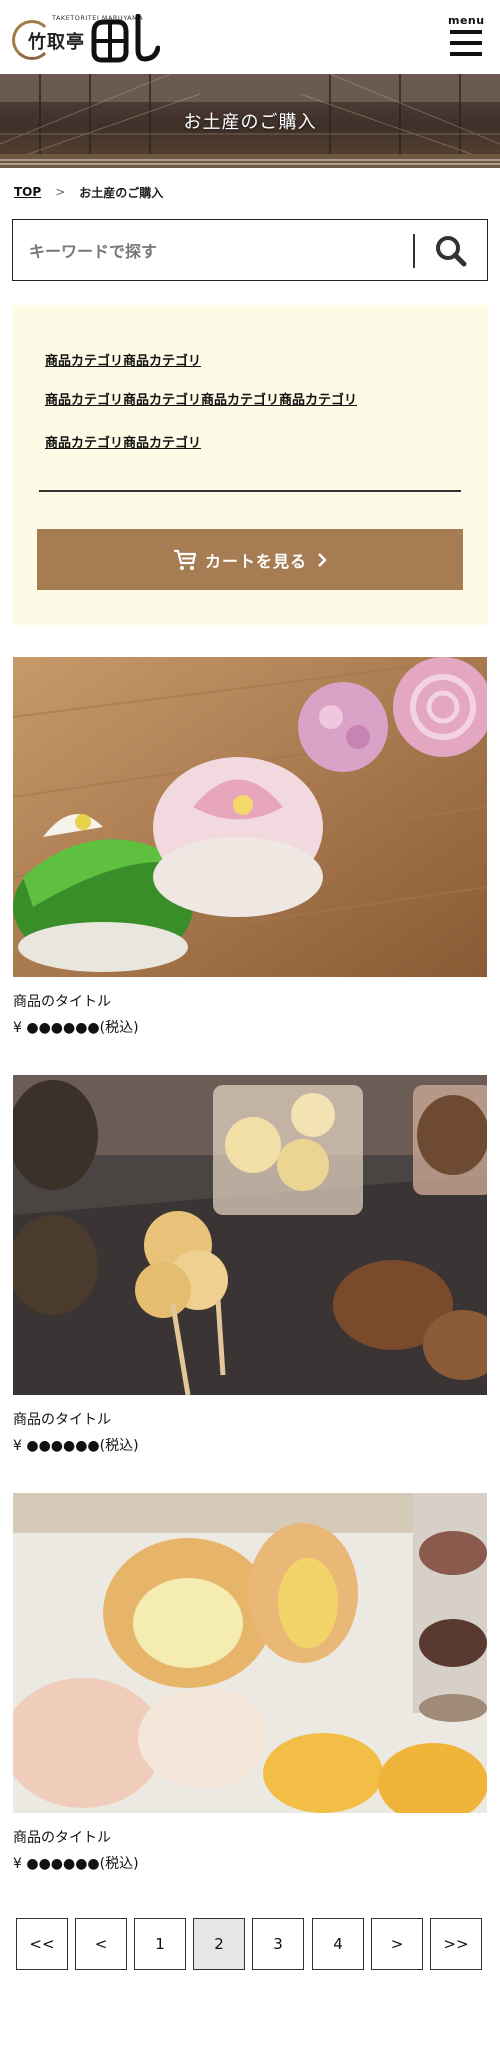  What do you see at coordinates (201, 398) in the screenshot?
I see `category-link: 商品カテゴリ商品カテゴリ商品カテゴリ商品カテゴリ` at bounding box center [201, 398].